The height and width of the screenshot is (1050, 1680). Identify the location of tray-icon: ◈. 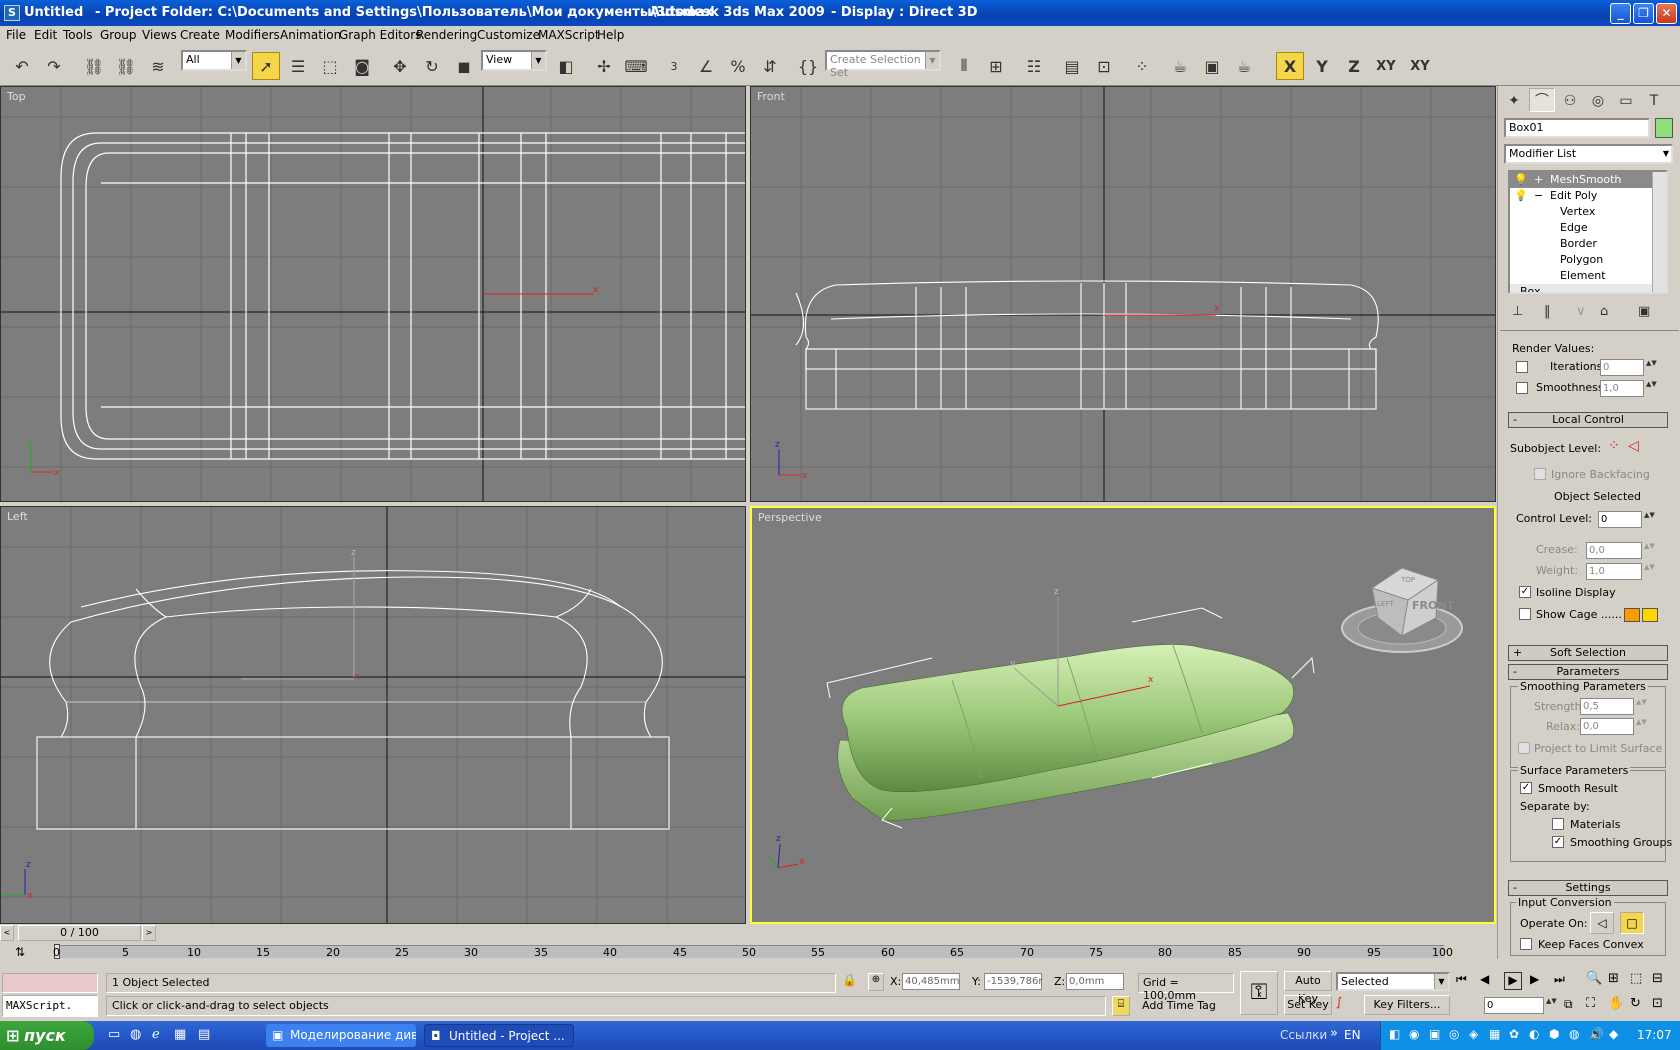
(1473, 1034).